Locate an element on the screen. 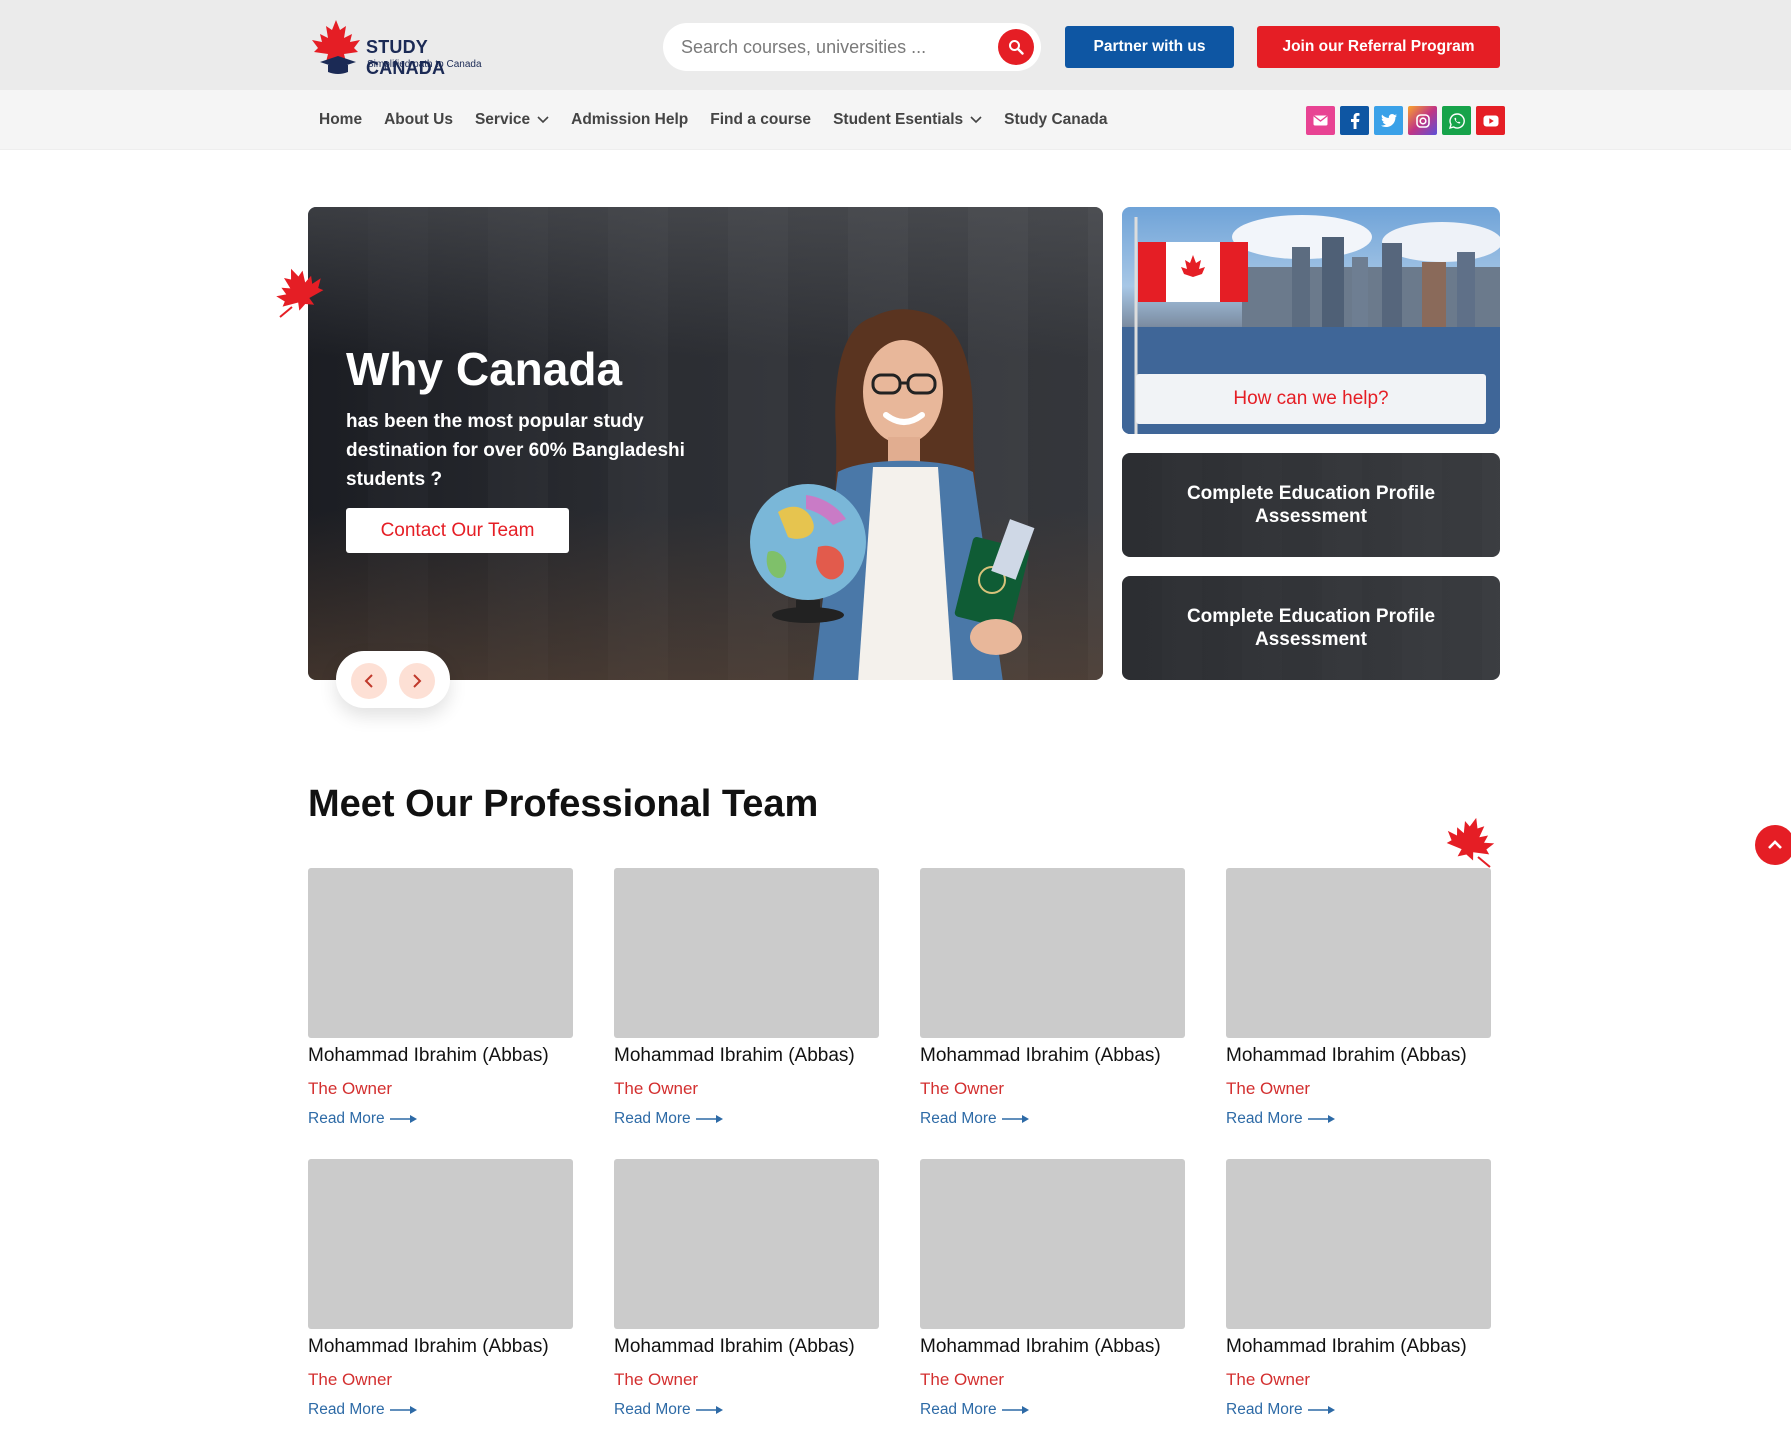 The height and width of the screenshot is (1449, 1791). nav-label: About Us is located at coordinates (418, 119).